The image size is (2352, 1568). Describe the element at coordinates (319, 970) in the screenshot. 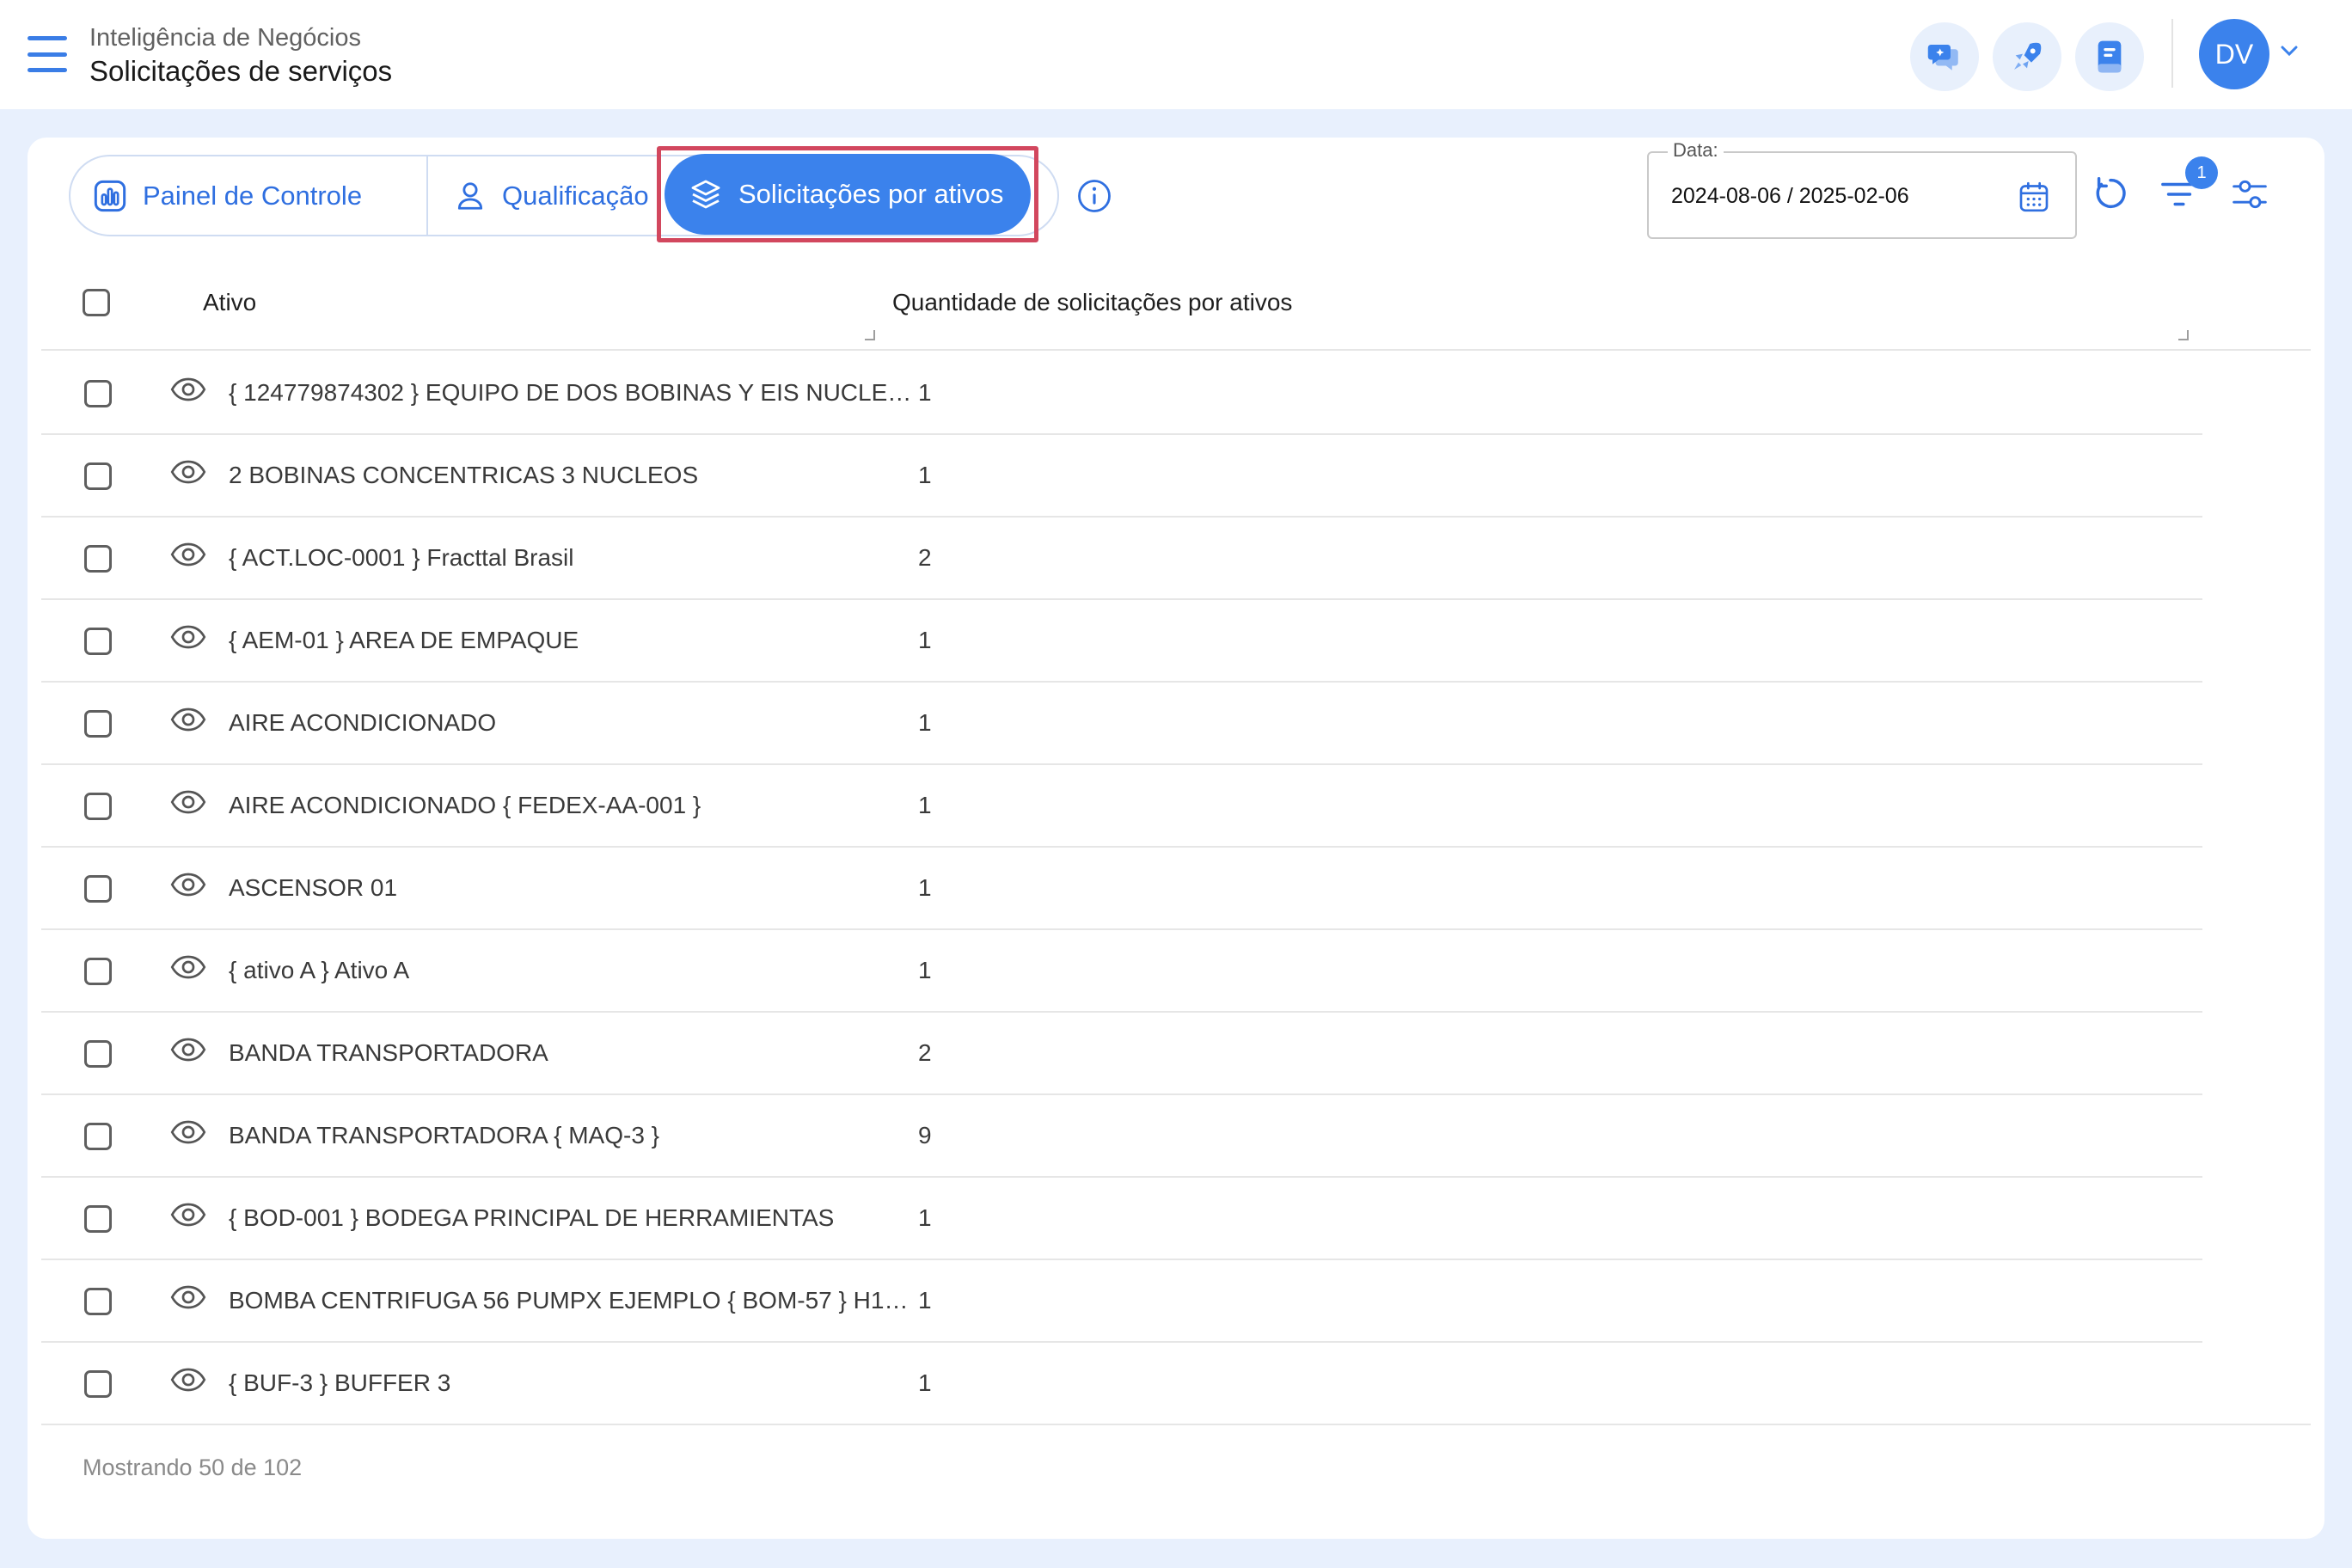

I see `asset-name: { ativo A } Ativo A` at that location.